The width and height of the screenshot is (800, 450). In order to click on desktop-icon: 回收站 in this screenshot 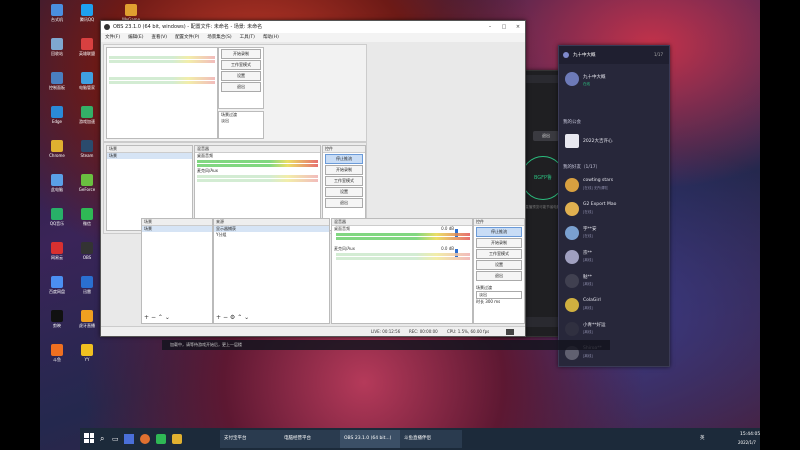, I will do `click(57, 47)`.